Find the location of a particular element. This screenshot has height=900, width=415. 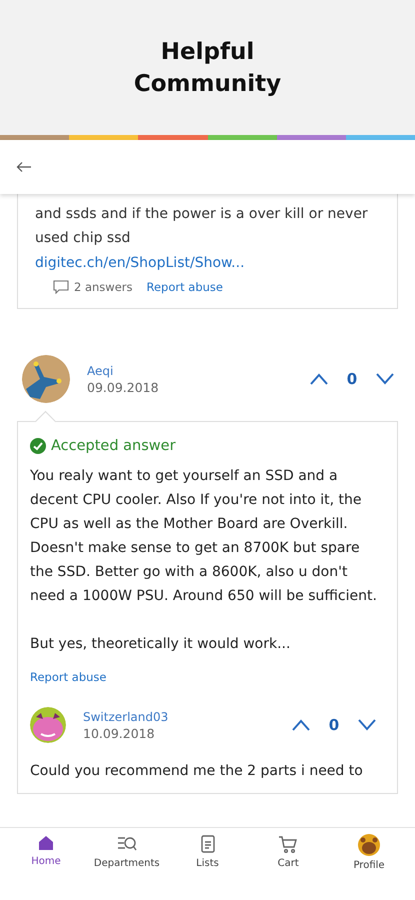

comment-icon is located at coordinates (61, 287).